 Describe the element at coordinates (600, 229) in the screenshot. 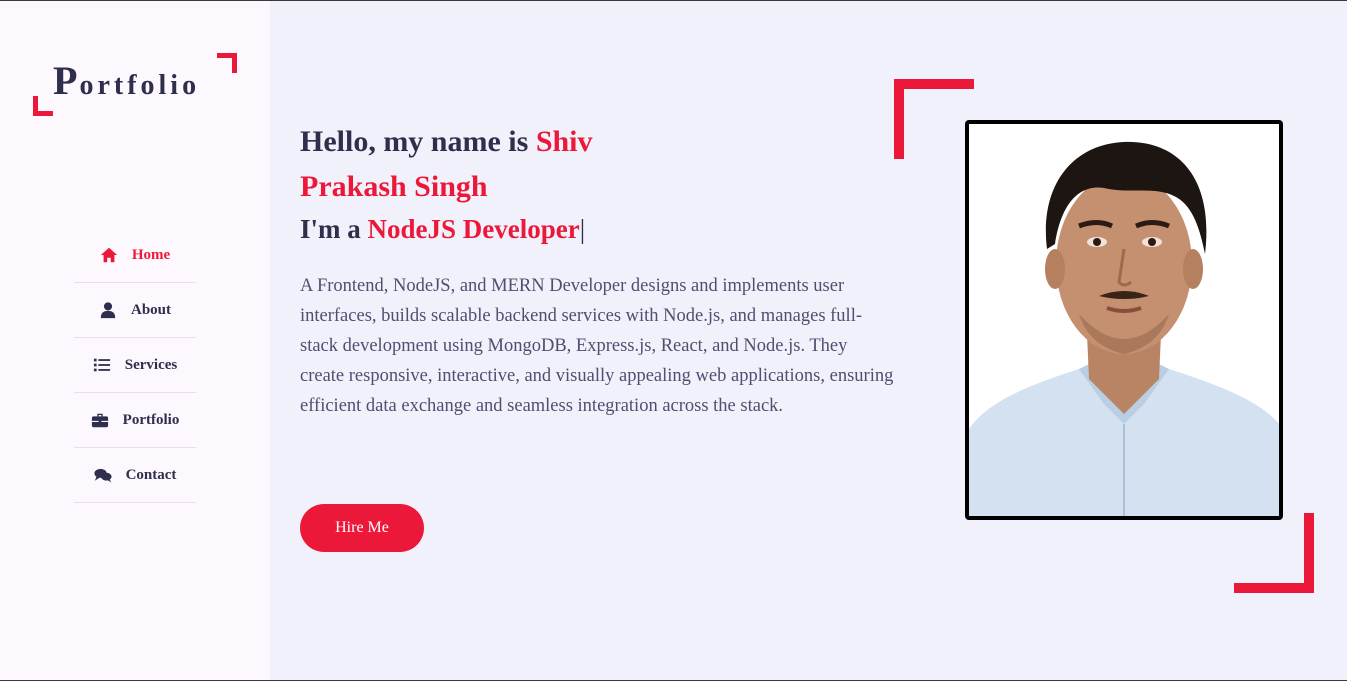

I see `role-heading: I'm a NodeJS Developer|` at that location.